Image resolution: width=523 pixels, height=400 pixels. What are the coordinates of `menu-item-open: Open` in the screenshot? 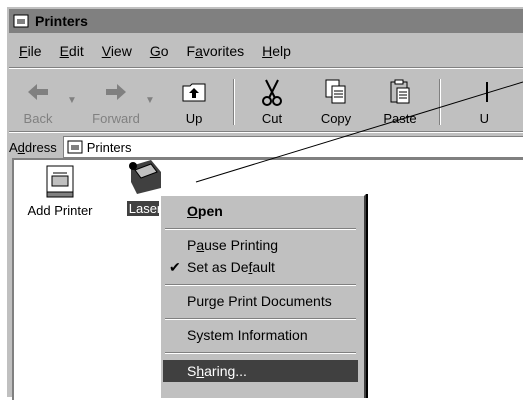 It's located at (260, 211).